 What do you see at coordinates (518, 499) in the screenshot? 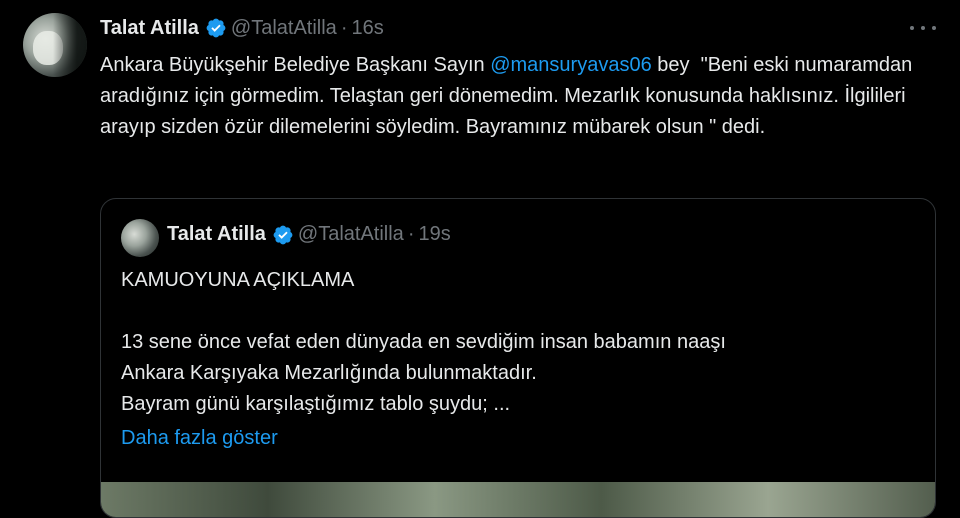
I see `quoted-tweet-media` at bounding box center [518, 499].